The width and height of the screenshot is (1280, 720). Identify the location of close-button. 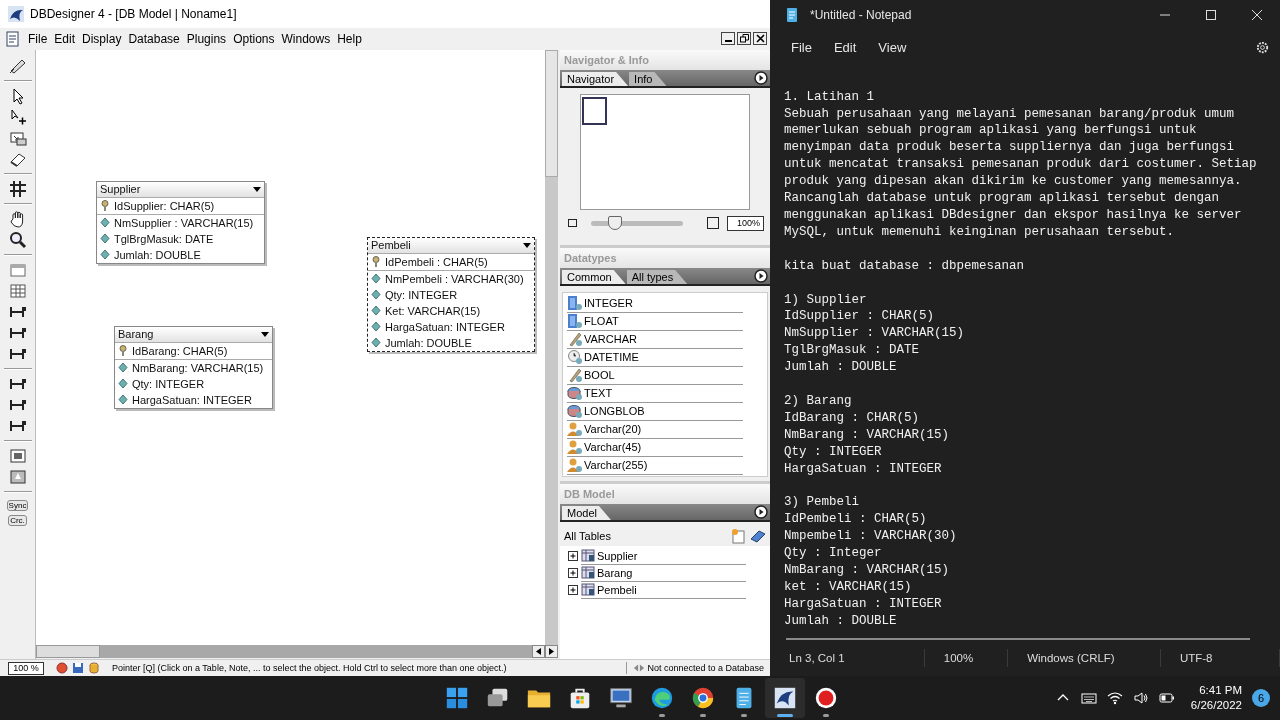
(760, 39).